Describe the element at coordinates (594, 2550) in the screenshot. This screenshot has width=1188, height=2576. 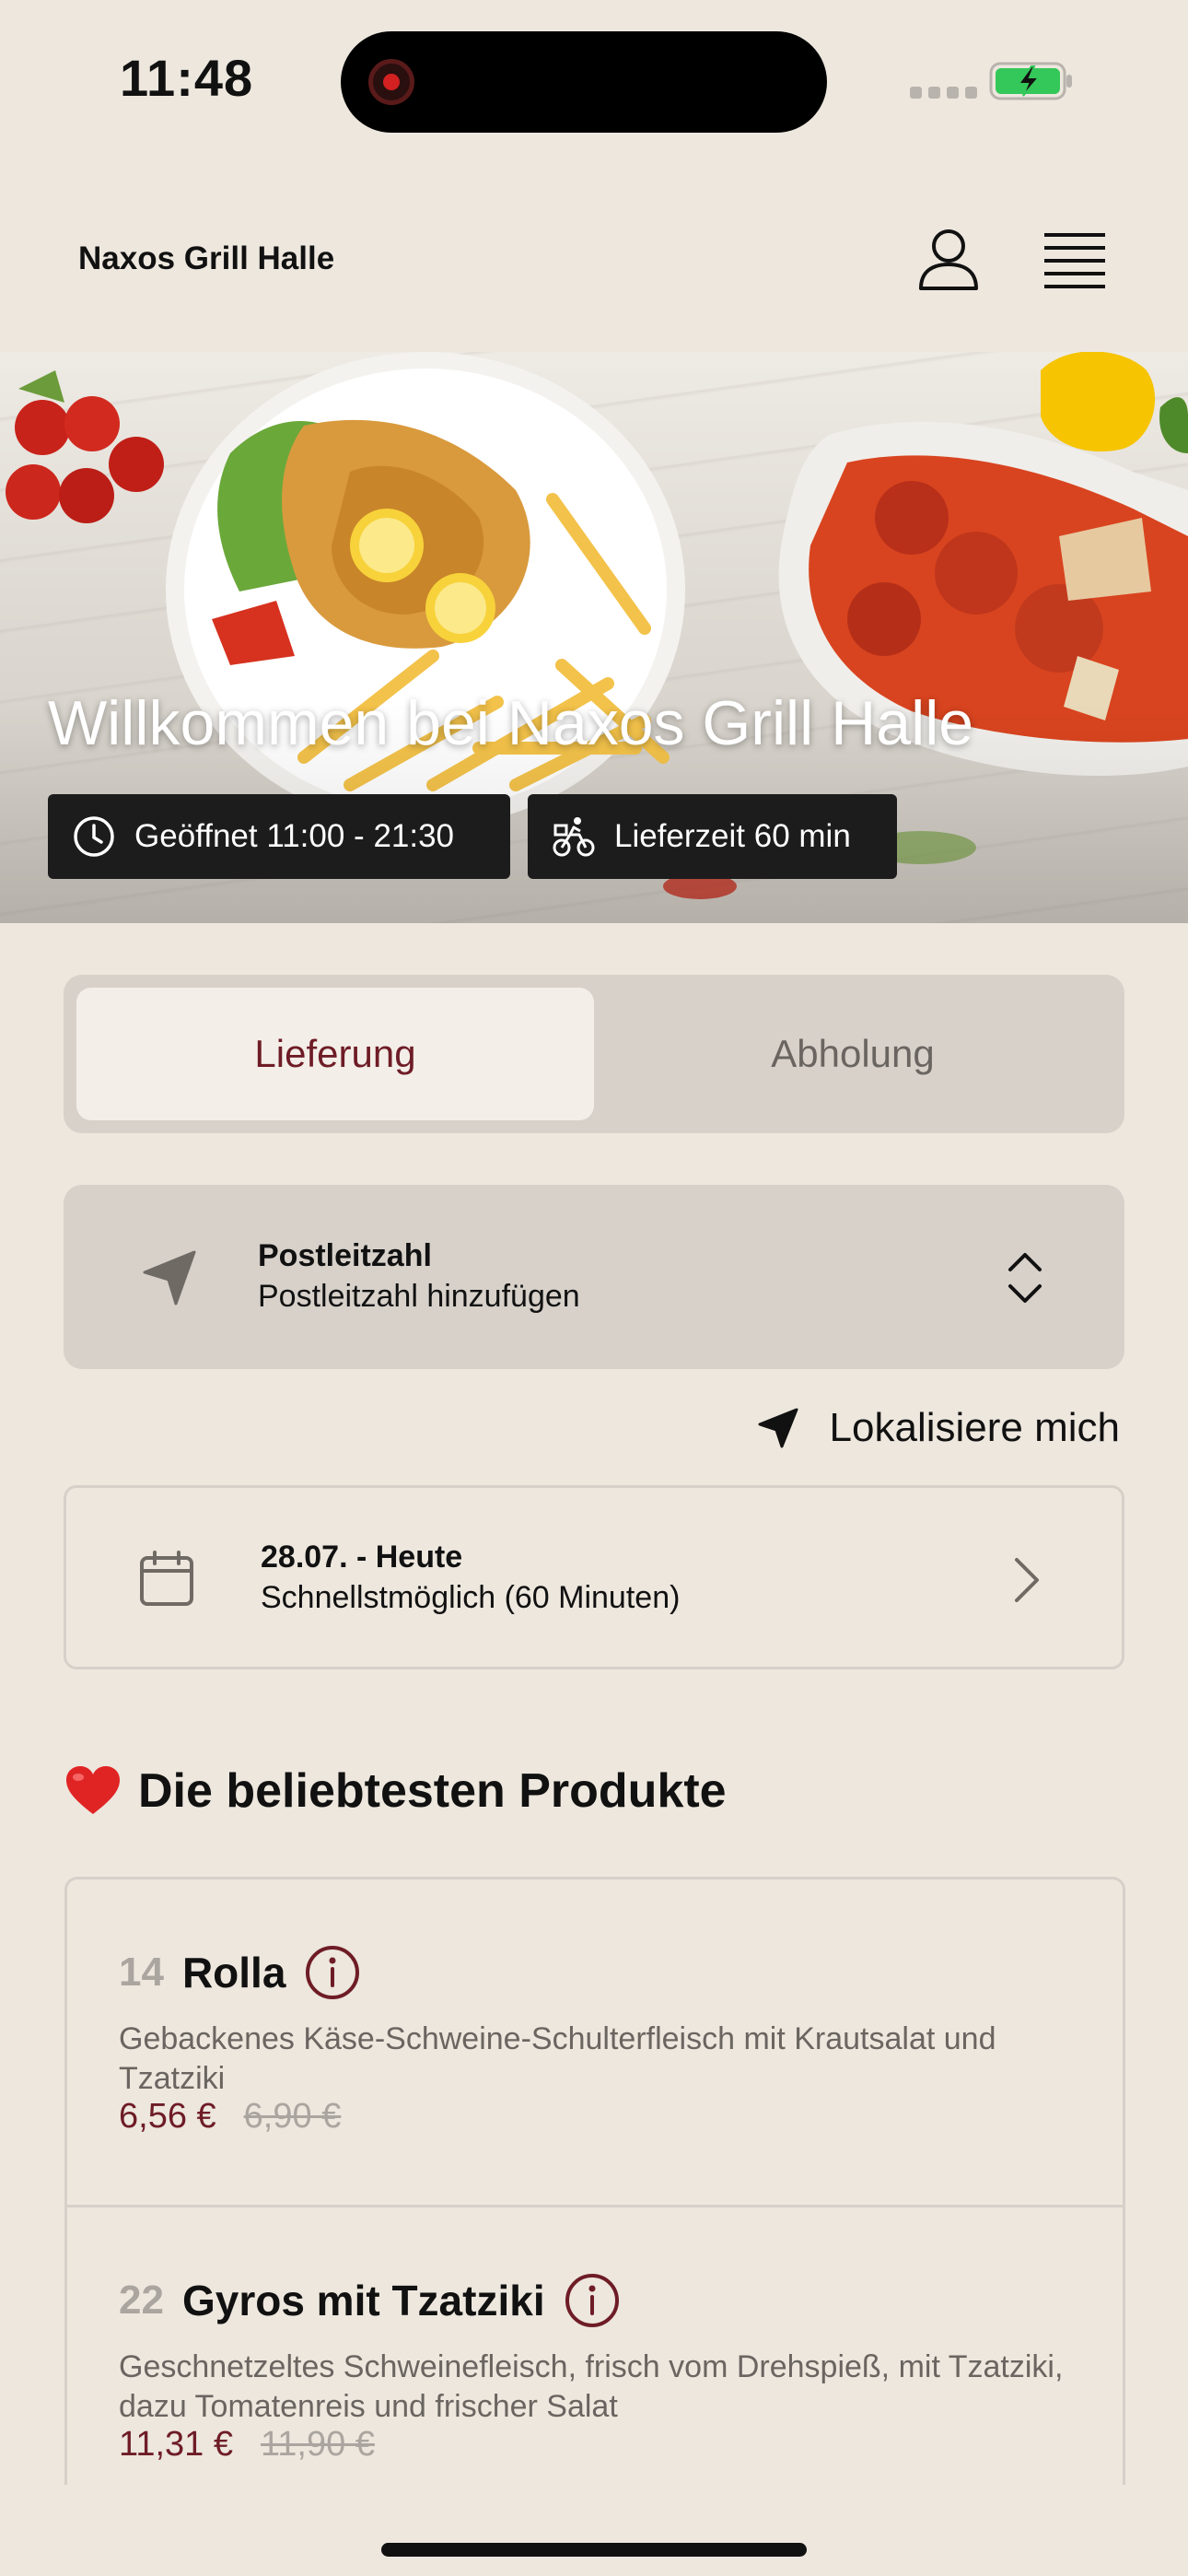
I see `home-indicator` at that location.